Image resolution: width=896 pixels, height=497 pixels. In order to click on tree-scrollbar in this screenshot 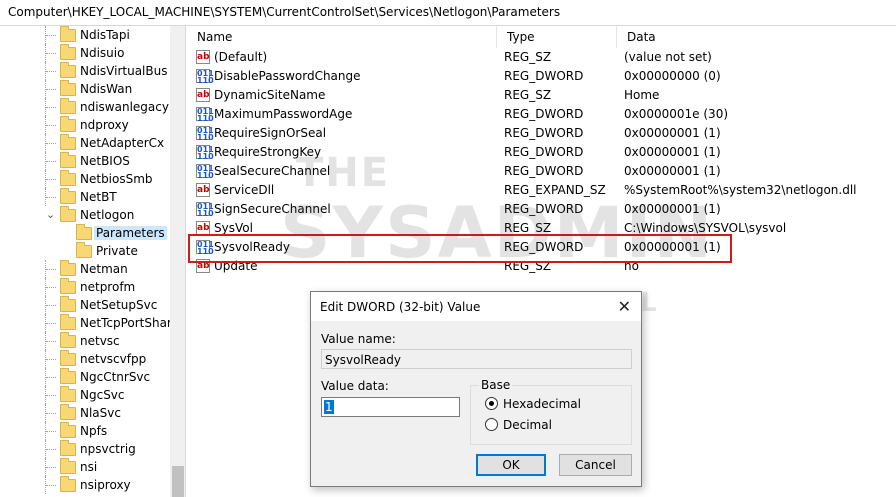, I will do `click(177, 261)`.